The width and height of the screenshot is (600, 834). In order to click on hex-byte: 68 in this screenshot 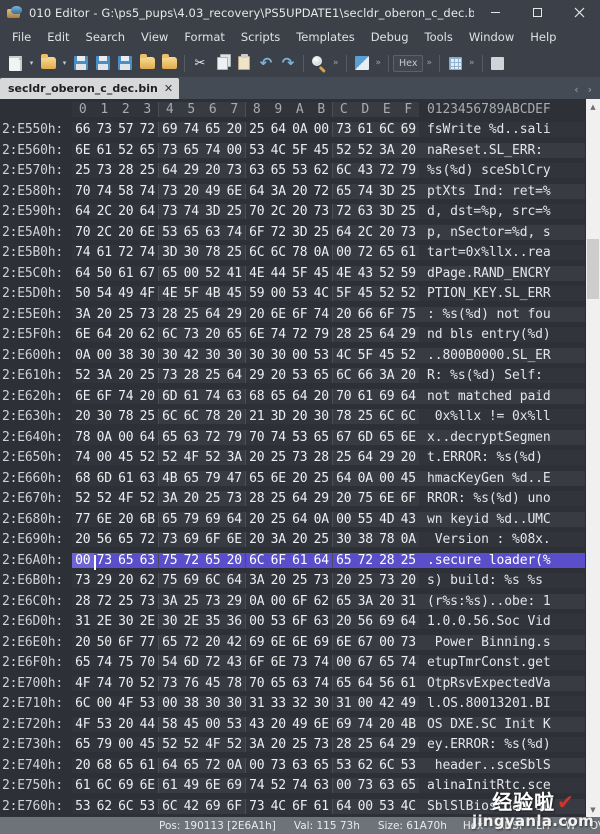, I will do `click(257, 396)`.